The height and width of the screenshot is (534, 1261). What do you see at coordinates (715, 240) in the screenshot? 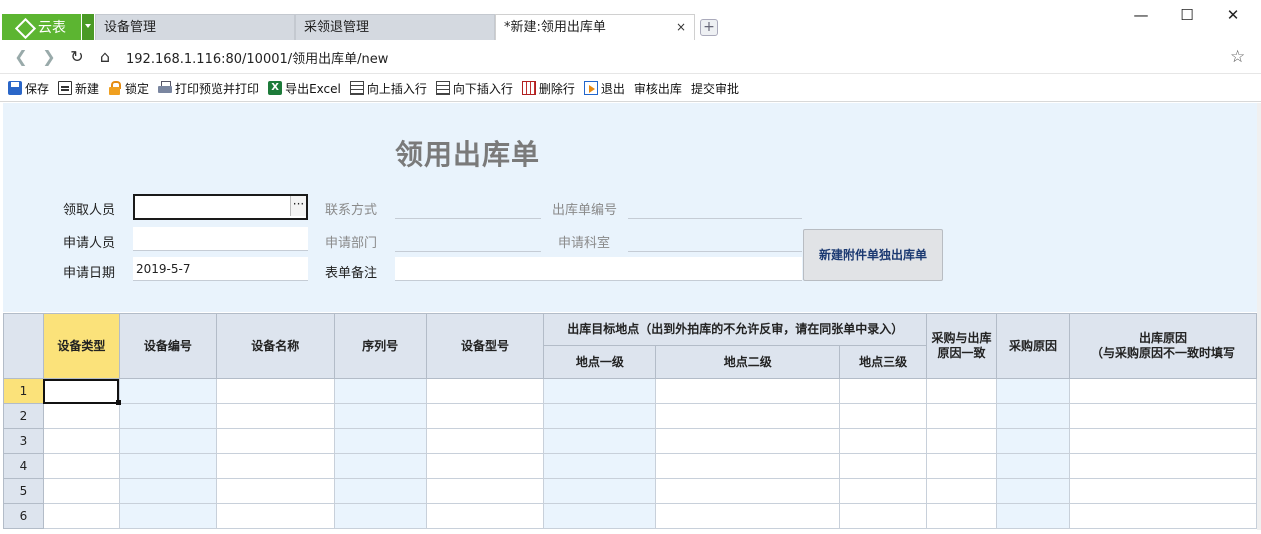
I see `section-field` at bounding box center [715, 240].